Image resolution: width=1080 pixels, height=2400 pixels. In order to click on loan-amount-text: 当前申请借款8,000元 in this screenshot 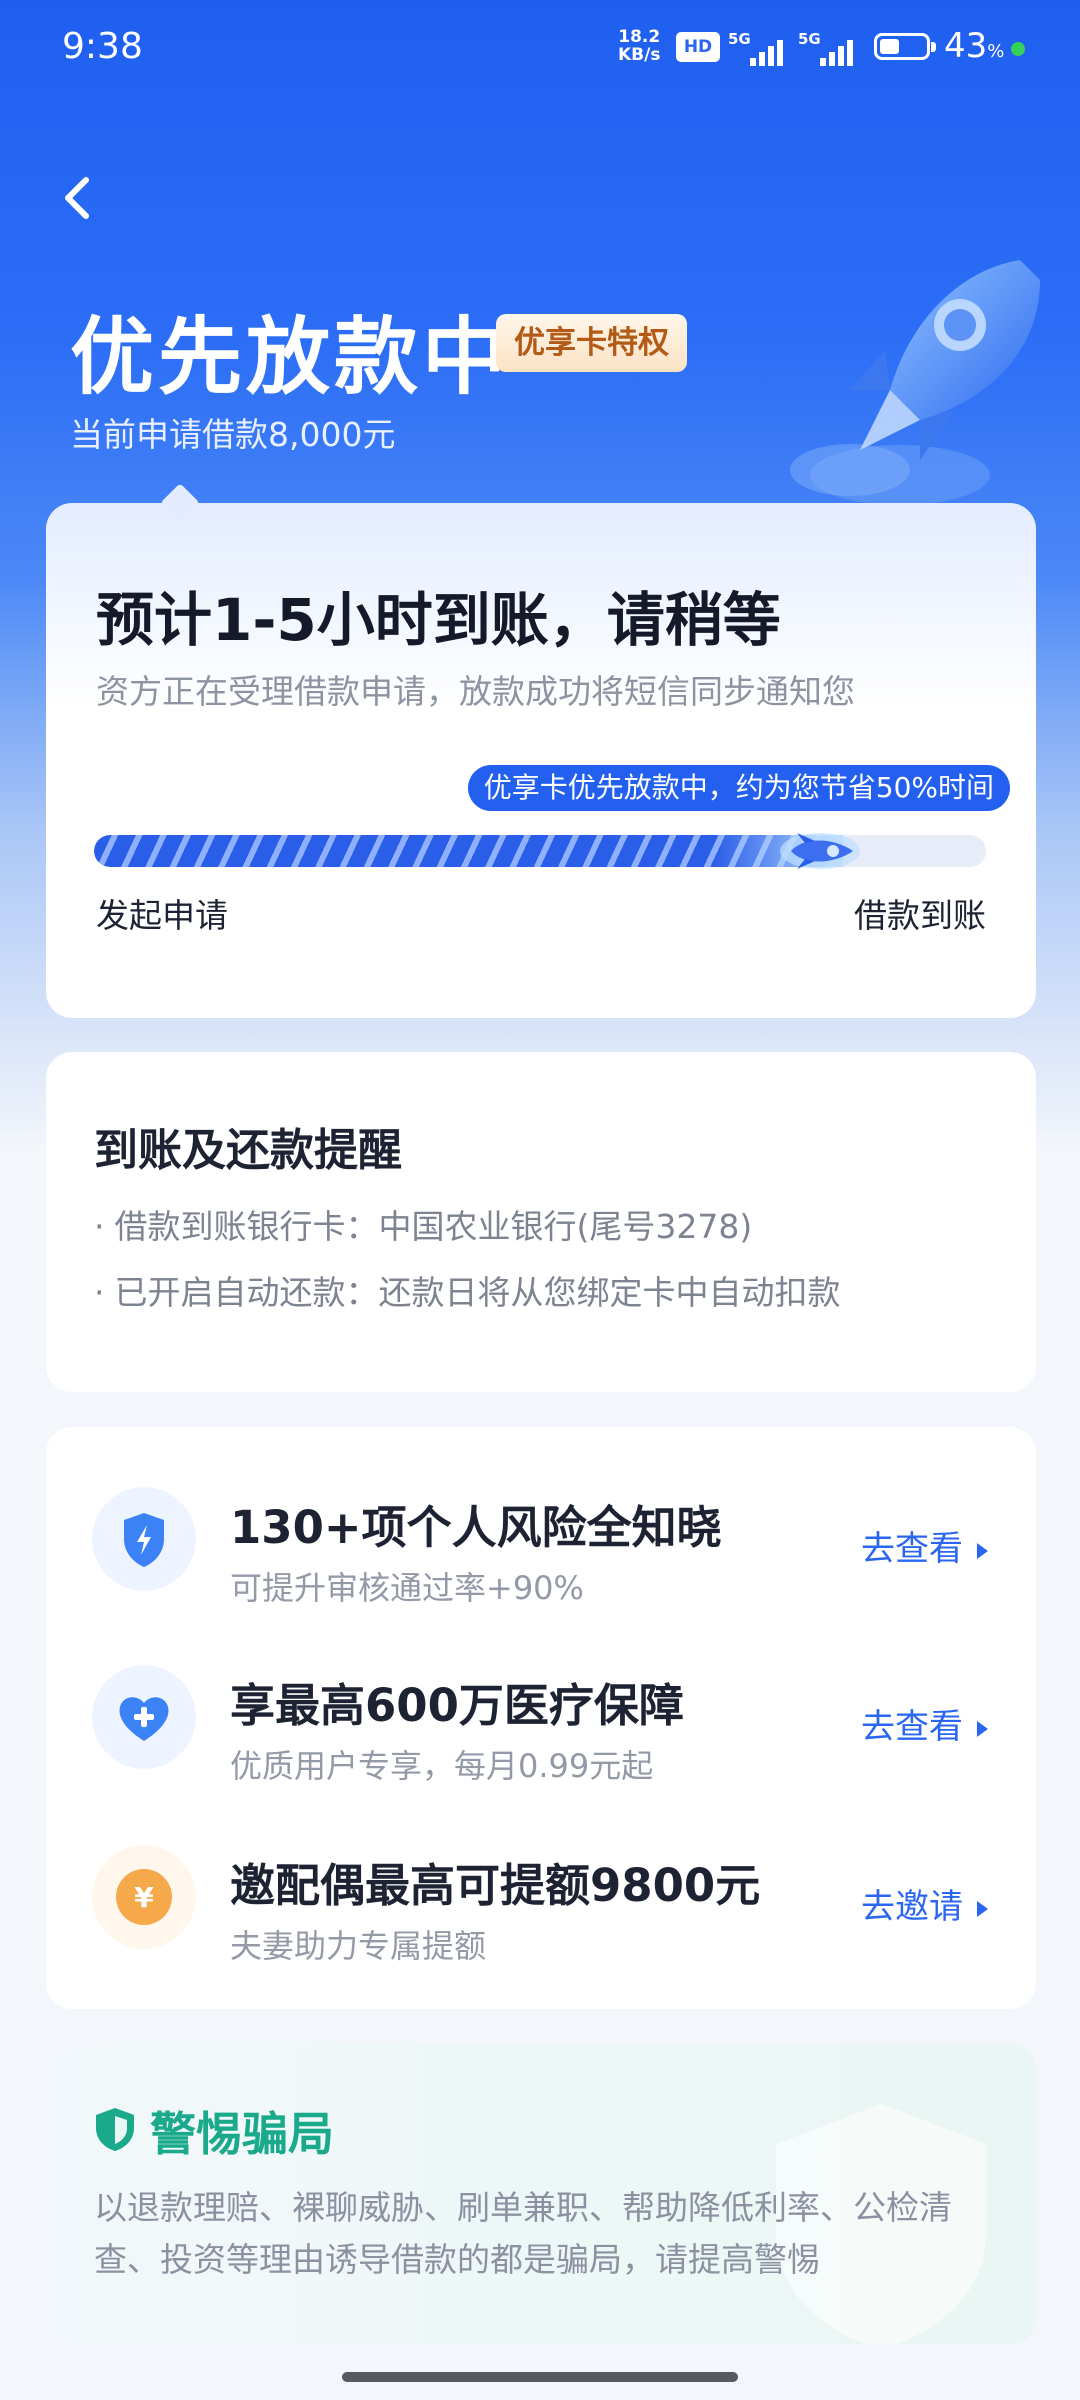, I will do `click(233, 434)`.